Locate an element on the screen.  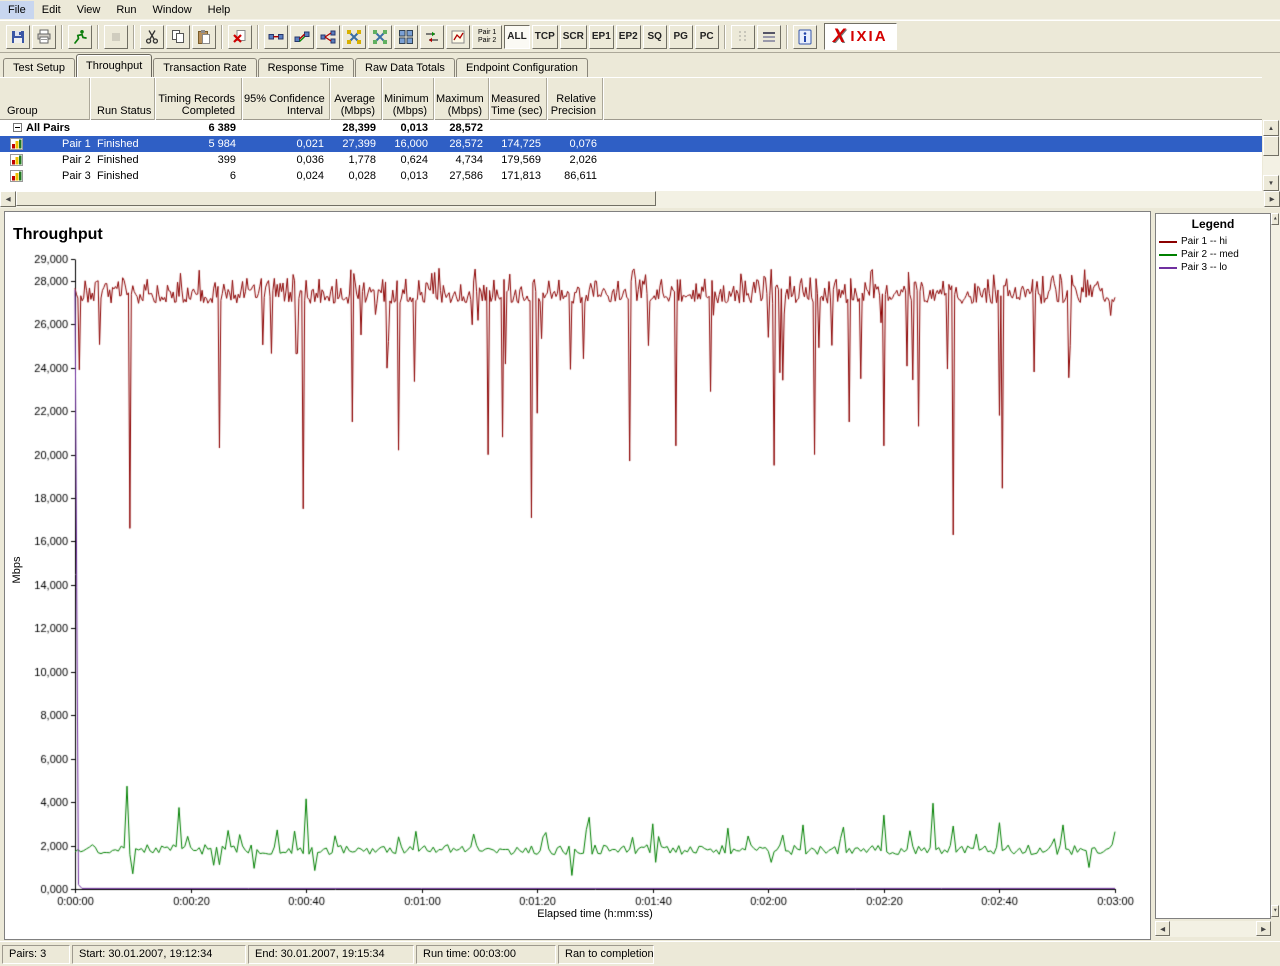
print-button is located at coordinates (44, 36).